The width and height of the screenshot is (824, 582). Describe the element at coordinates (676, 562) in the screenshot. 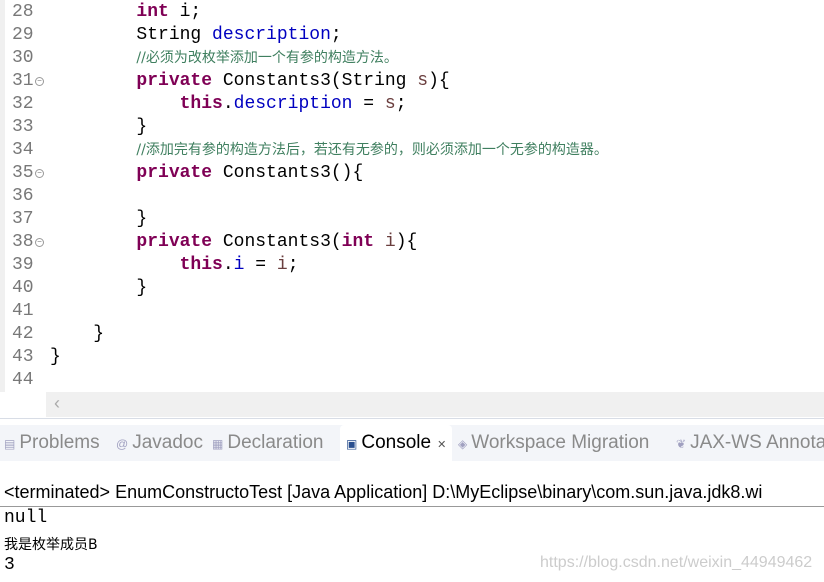

I see `watermark: https://blog.csdn.net/weixin_44949462` at that location.